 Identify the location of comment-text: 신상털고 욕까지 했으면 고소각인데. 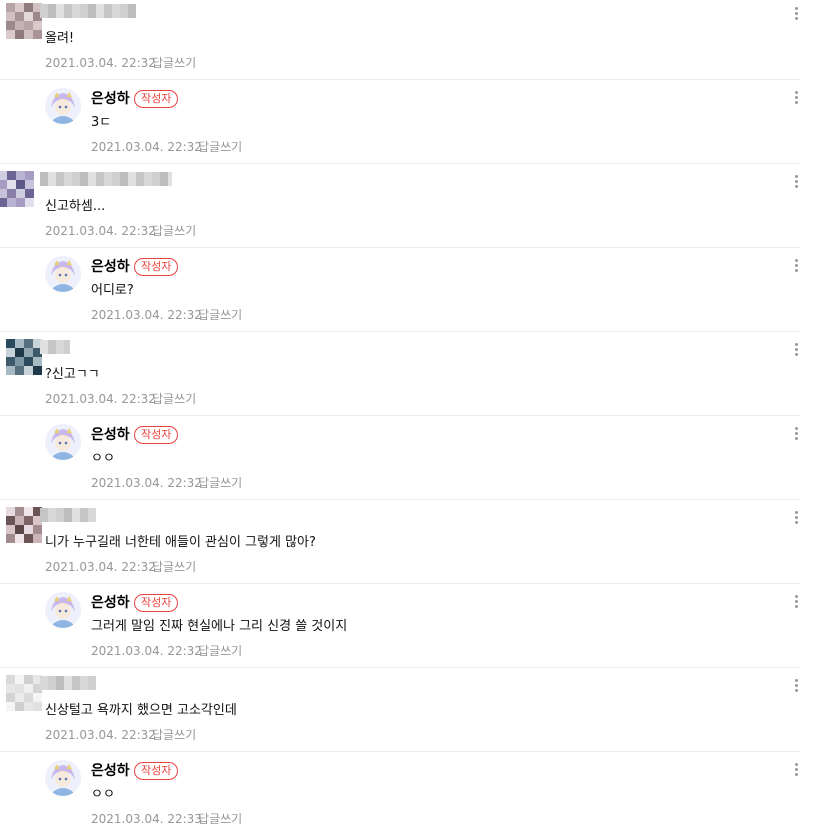
(141, 710).